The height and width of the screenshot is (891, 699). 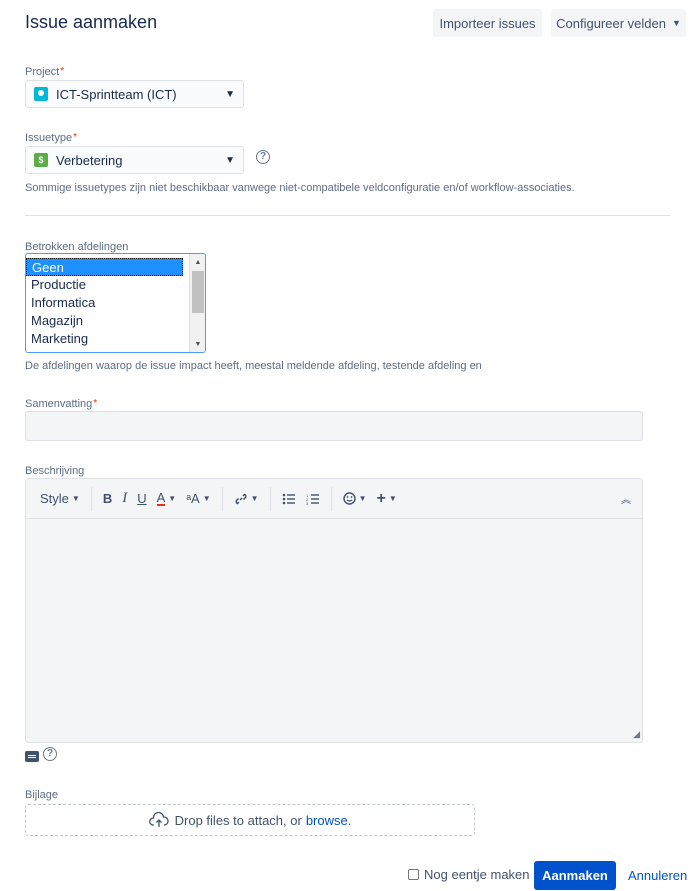 I want to click on project-label: Project*, so click(x=44, y=72).